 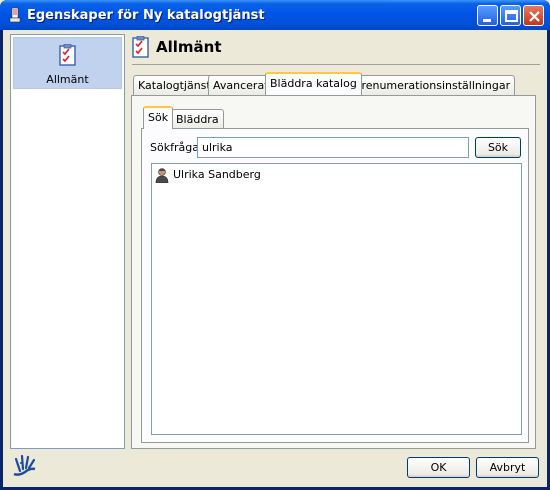 I want to click on tab-bladdra-katalog: Bläddra katalog, so click(x=313, y=83).